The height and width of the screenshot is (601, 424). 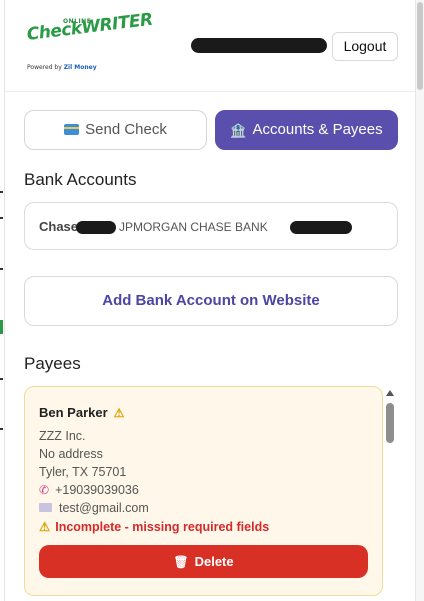 What do you see at coordinates (238, 130) in the screenshot?
I see `bank-icon: 🏦` at bounding box center [238, 130].